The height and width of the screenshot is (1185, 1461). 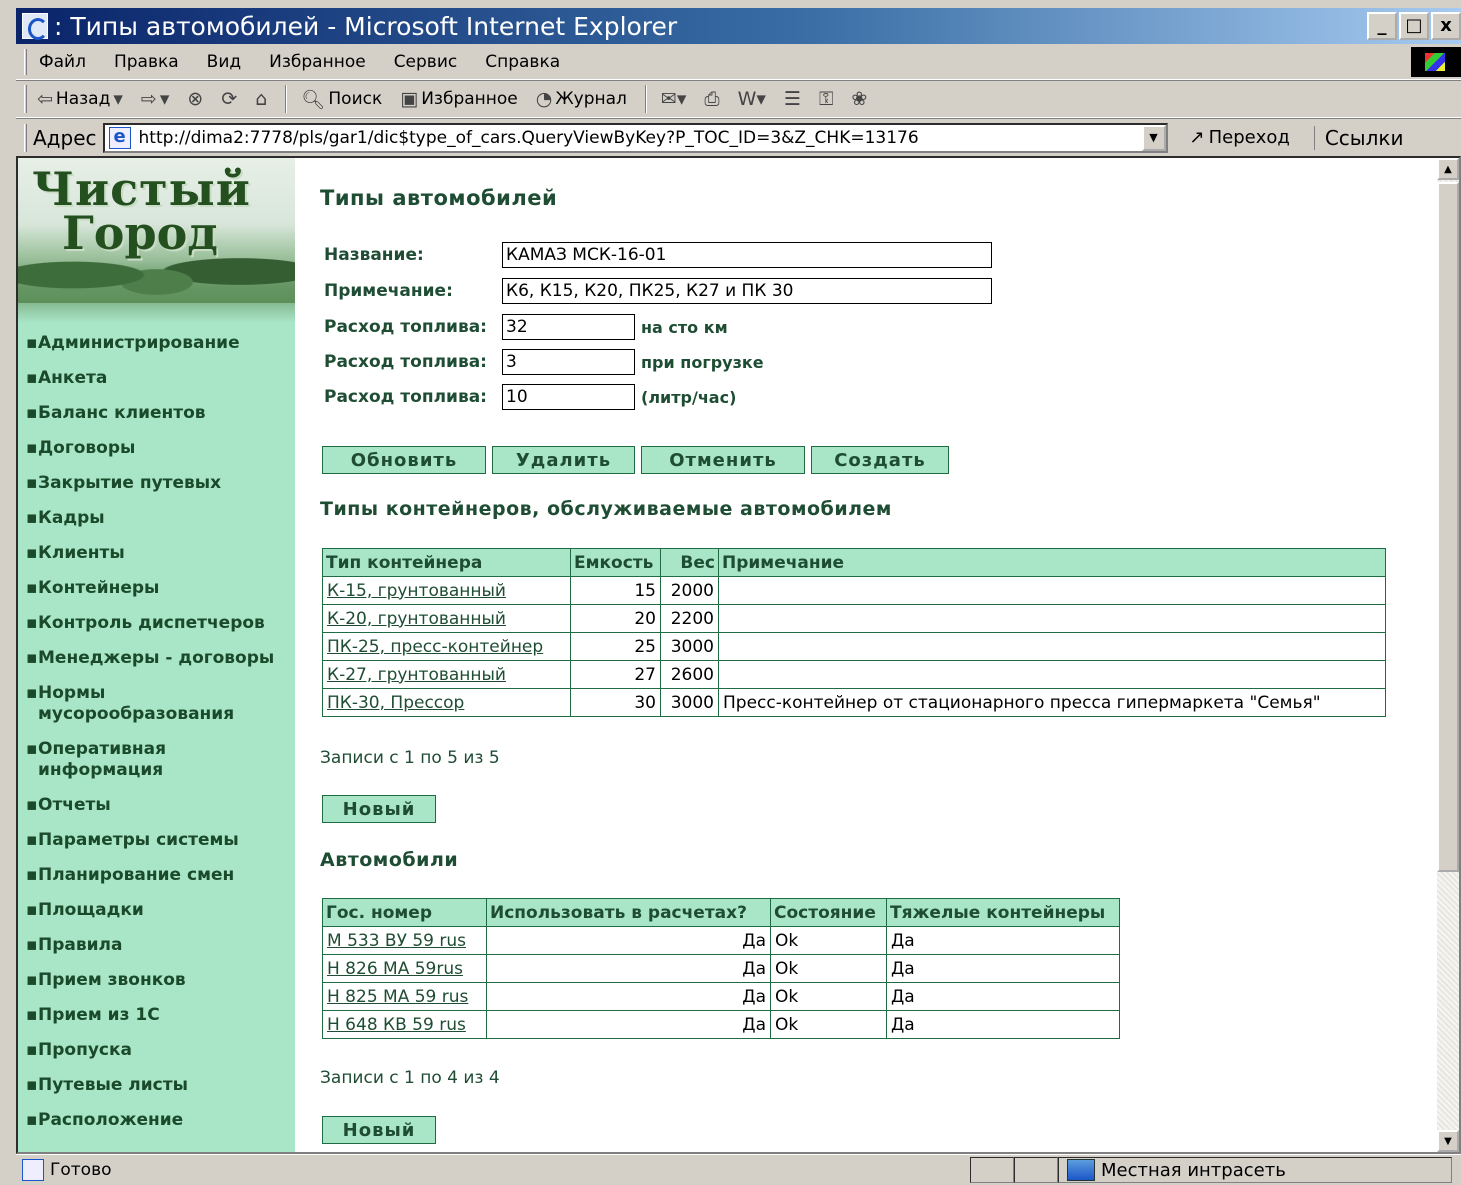 I want to click on sidebar-item-closing-waybills: ▪ Закрытие путевых, so click(x=156, y=483).